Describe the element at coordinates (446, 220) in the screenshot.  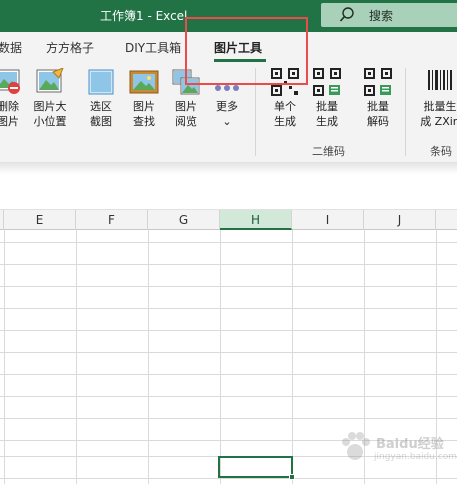
I see `column-header-k-partial` at that location.